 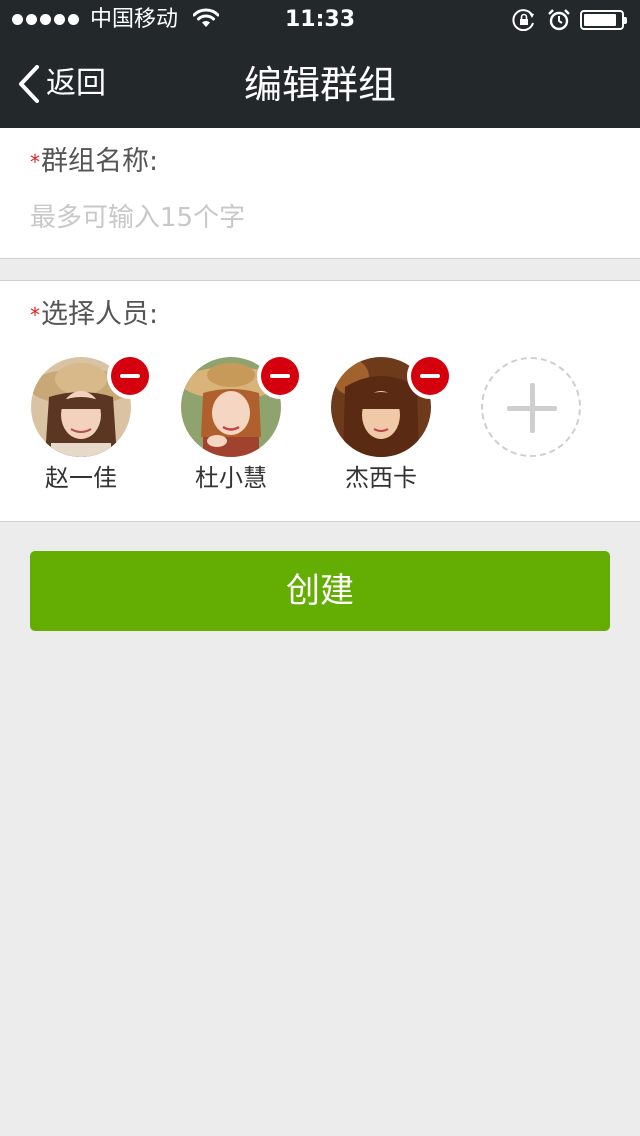 I want to click on create-button: 创建, so click(x=320, y=591).